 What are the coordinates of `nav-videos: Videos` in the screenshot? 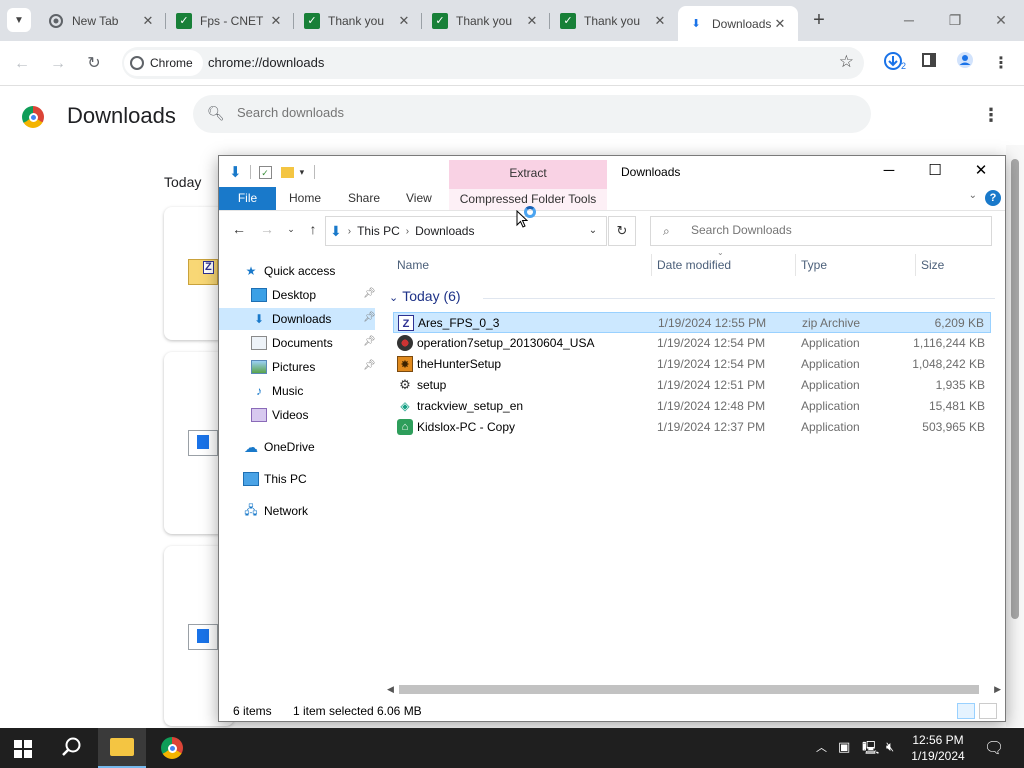 It's located at (279, 415).